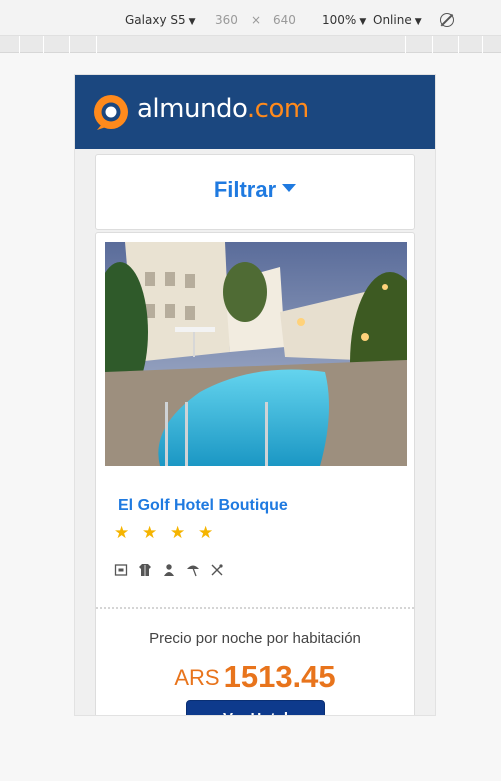 The height and width of the screenshot is (781, 501). Describe the element at coordinates (250, 44) in the screenshot. I see `media-query-ruler` at that location.